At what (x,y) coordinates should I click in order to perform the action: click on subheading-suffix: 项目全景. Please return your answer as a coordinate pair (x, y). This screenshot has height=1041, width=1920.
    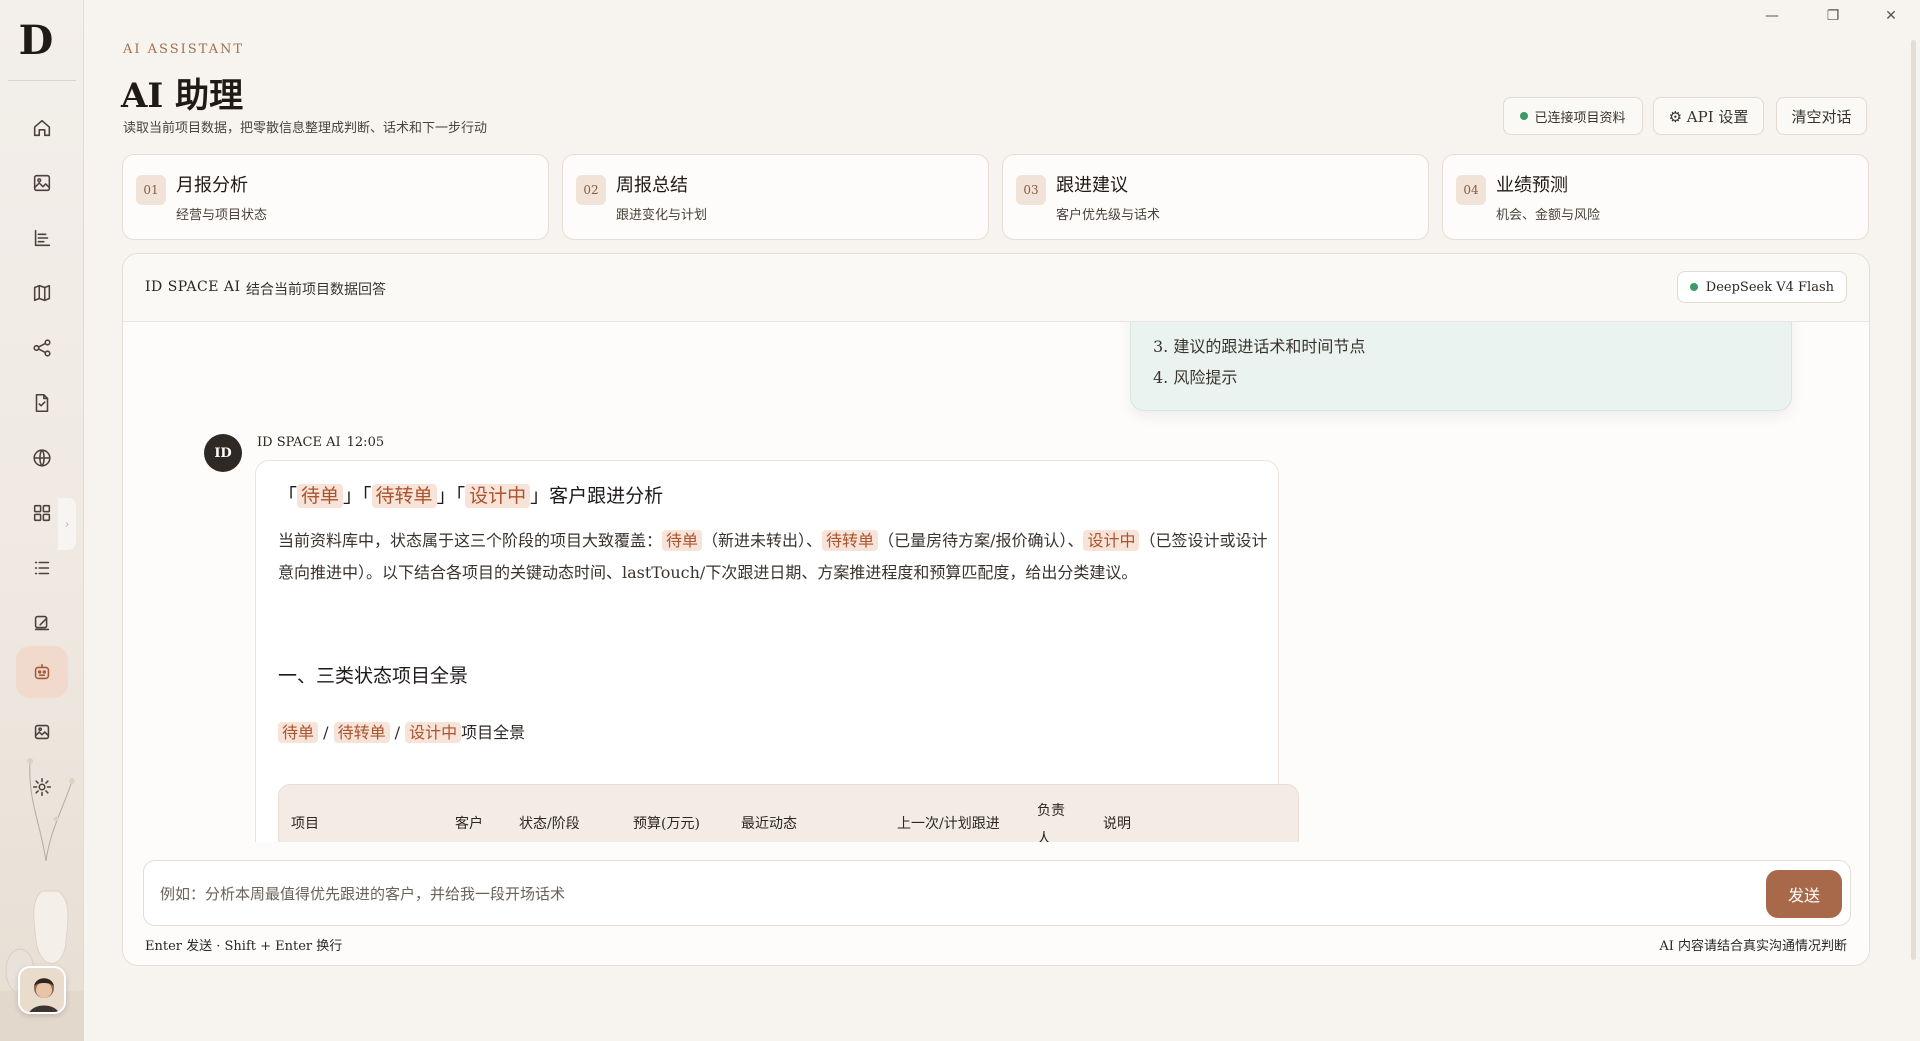
    Looking at the image, I should click on (493, 732).